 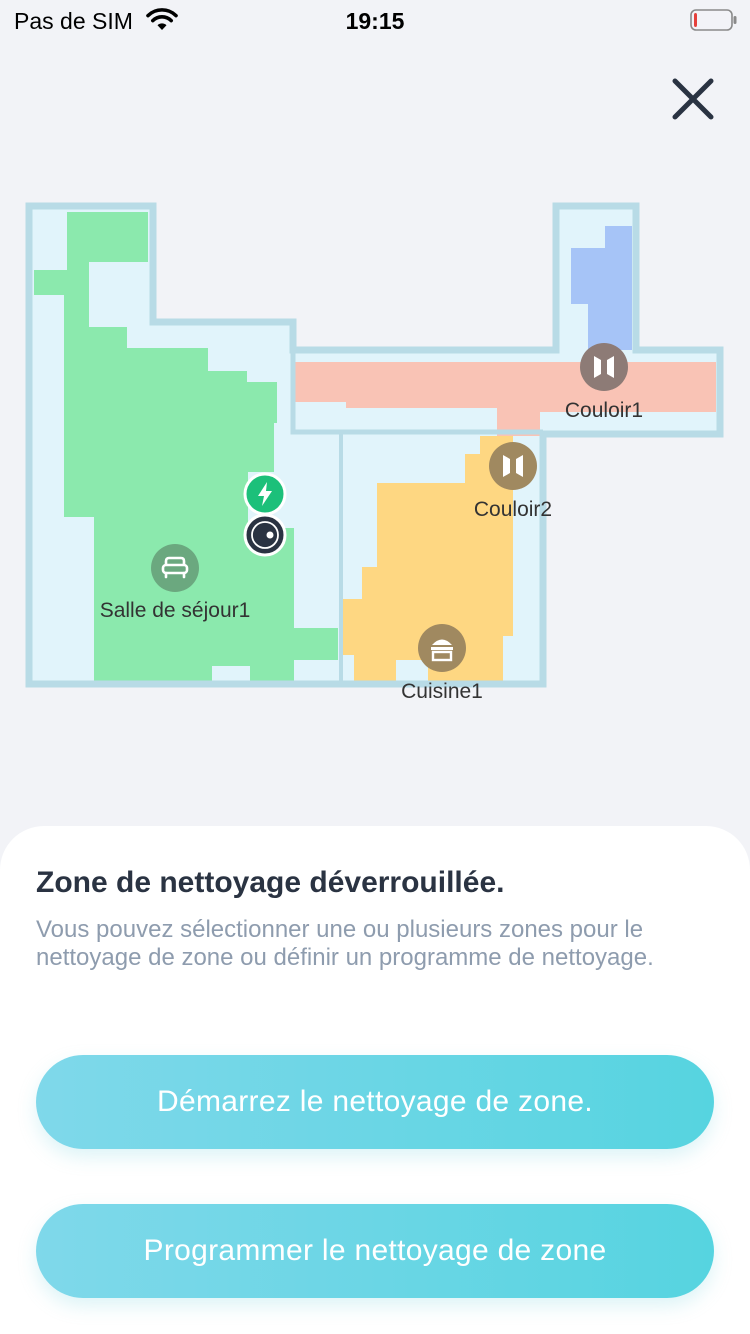 What do you see at coordinates (265, 494) in the screenshot?
I see `charging-dock-icon` at bounding box center [265, 494].